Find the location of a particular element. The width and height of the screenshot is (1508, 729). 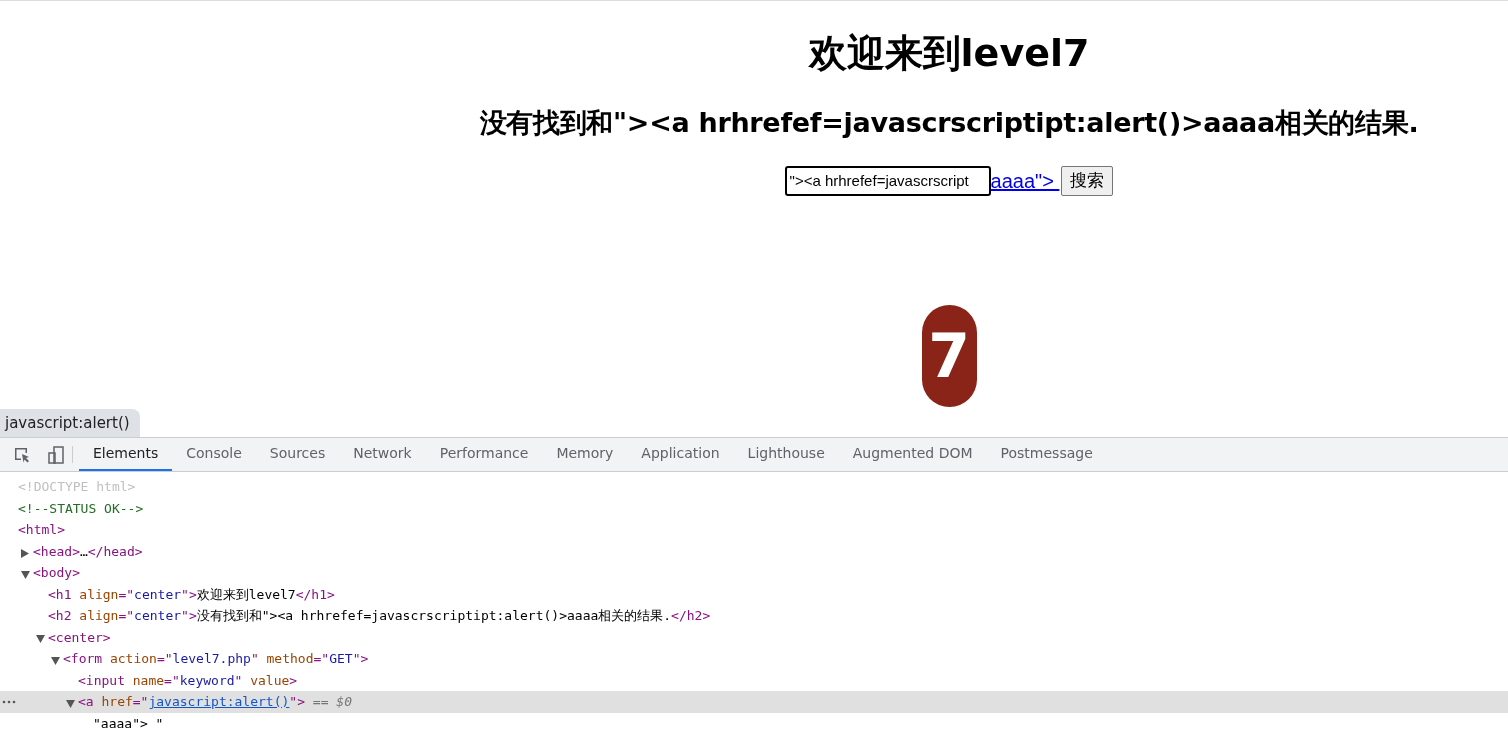

devtools-tab: Augmented DOM is located at coordinates (912, 454).